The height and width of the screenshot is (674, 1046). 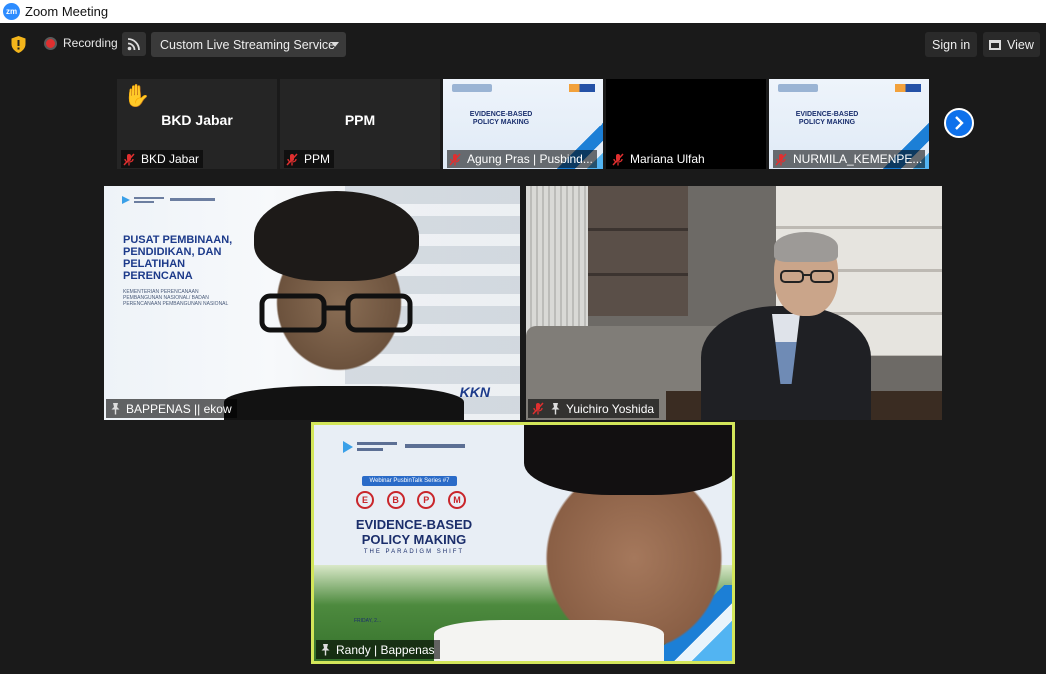 I want to click on participant-name-label: Yuichiro Yoshida, so click(x=594, y=408).